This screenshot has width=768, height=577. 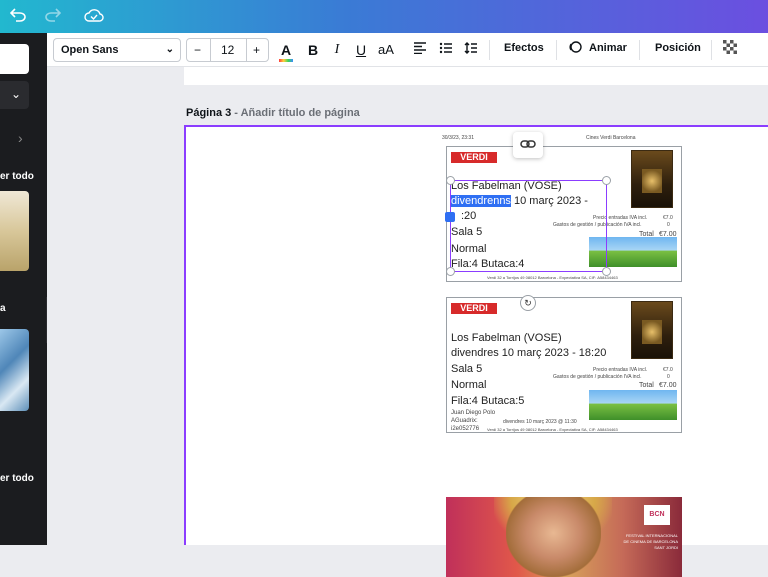 I want to click on seat: Fila:4 Butaca:5, so click(x=488, y=401).